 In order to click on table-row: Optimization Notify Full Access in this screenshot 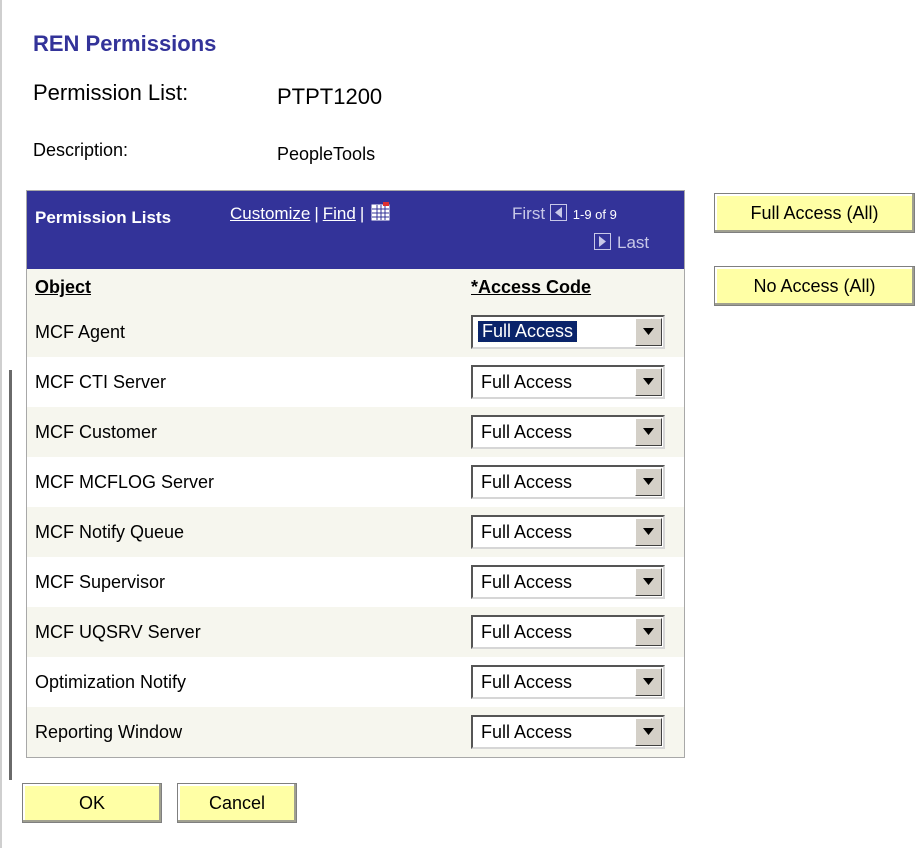, I will do `click(355, 682)`.